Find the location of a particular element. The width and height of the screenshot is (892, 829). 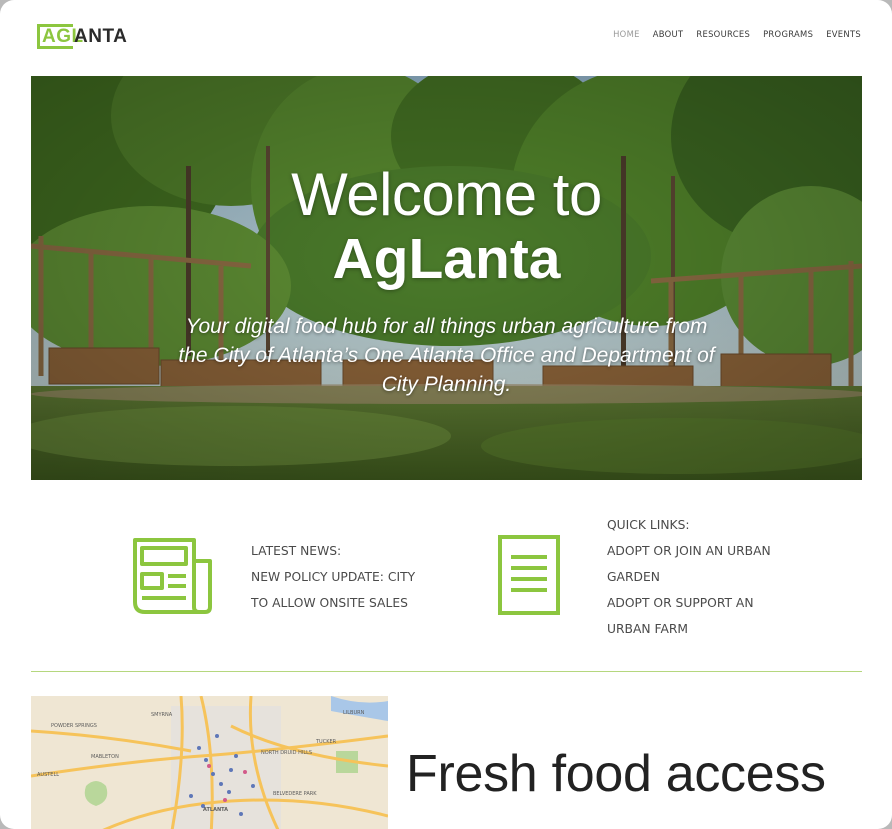

map-label-smyrna: SMYRNA is located at coordinates (162, 715).